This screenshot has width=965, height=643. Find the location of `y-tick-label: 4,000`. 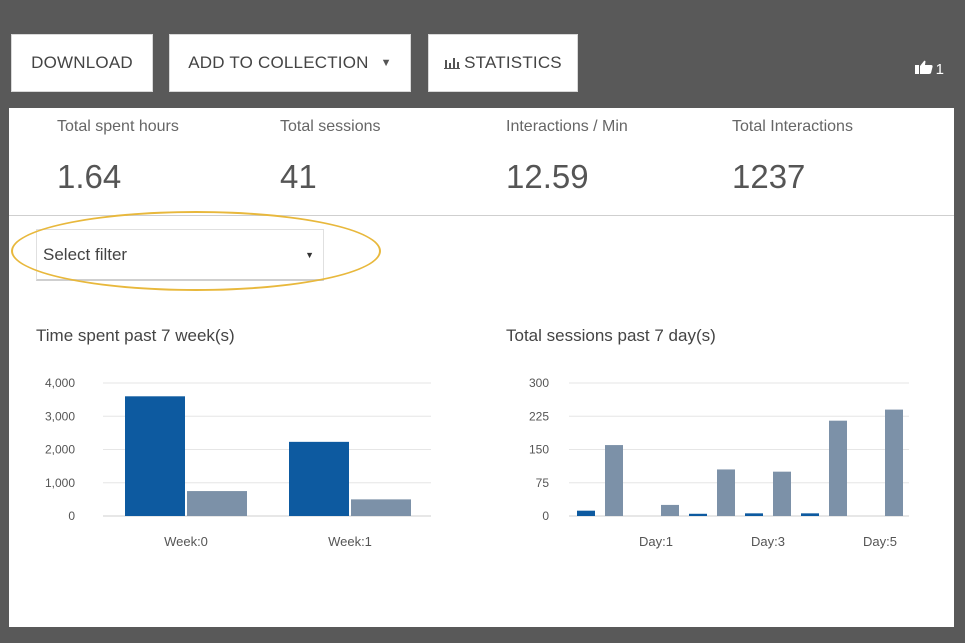

y-tick-label: 4,000 is located at coordinates (60, 383).